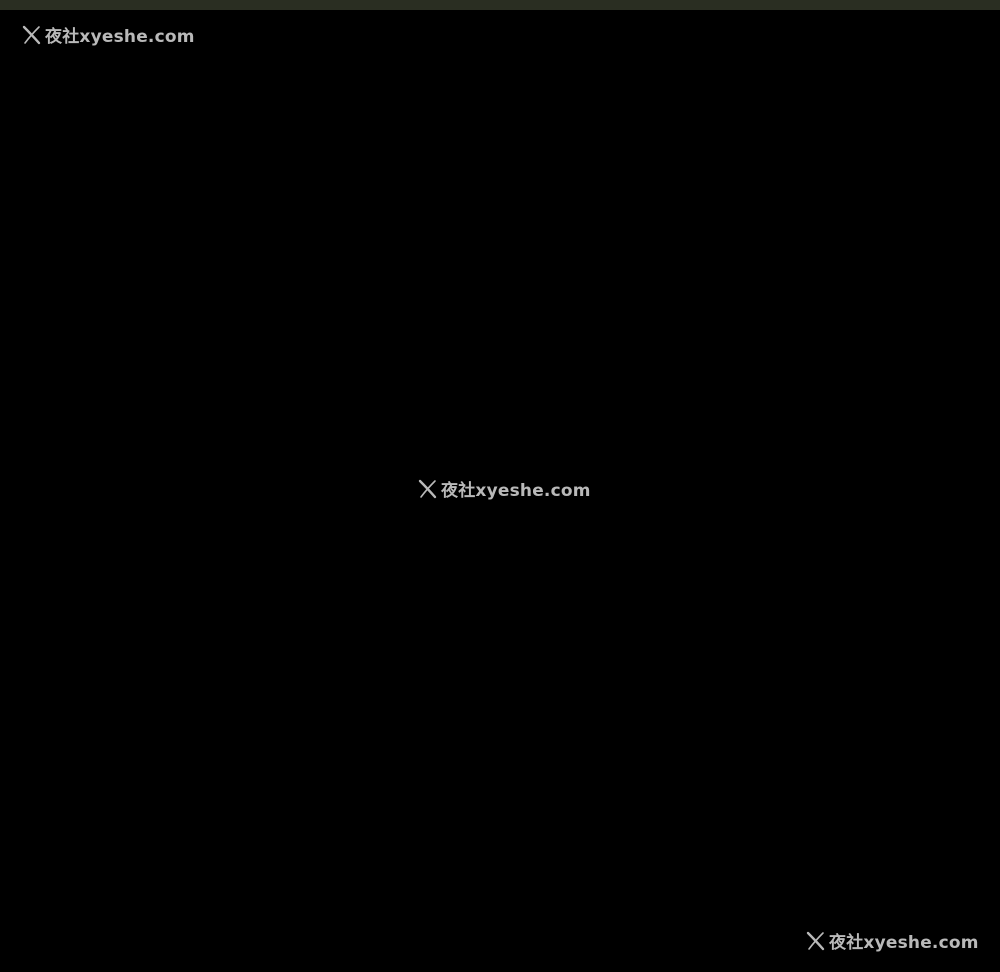 The image size is (1000, 972). I want to click on watermark-bottom-right: 夜社xyeshe.com, so click(892, 940).